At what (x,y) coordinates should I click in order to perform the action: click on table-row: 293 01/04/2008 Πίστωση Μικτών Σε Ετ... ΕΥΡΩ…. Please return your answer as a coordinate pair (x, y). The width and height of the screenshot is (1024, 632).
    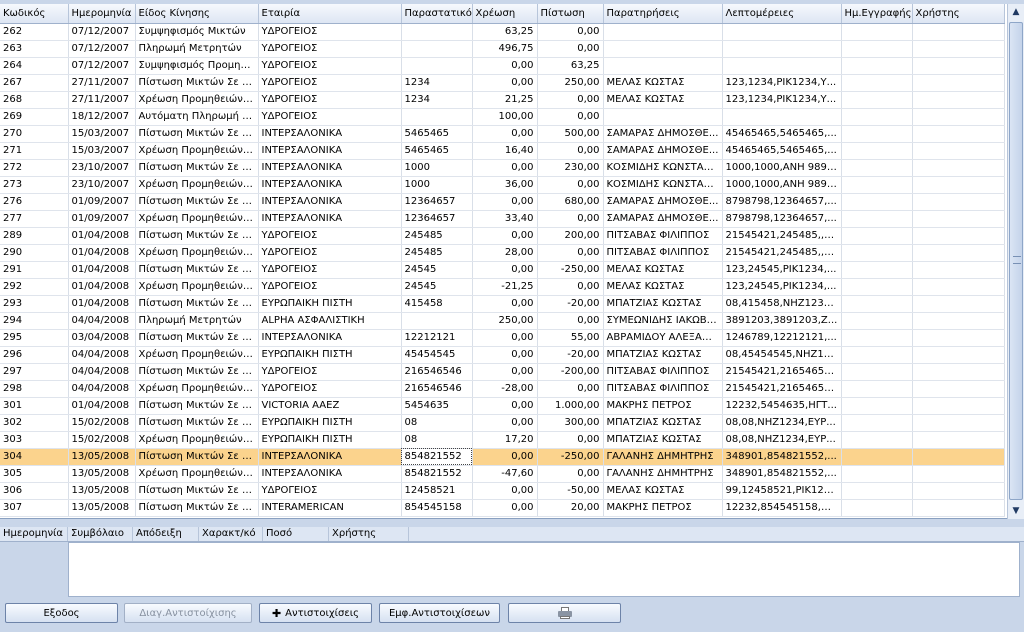
    Looking at the image, I should click on (502, 304).